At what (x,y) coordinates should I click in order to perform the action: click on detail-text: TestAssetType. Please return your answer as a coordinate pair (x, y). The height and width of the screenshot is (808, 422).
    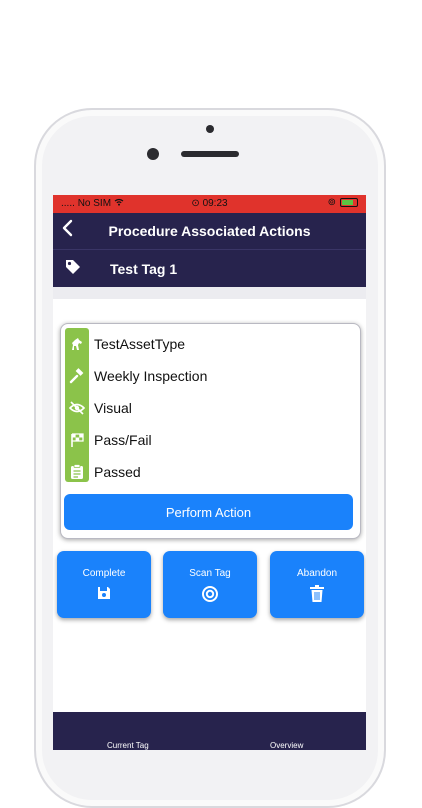
    Looking at the image, I should click on (140, 344).